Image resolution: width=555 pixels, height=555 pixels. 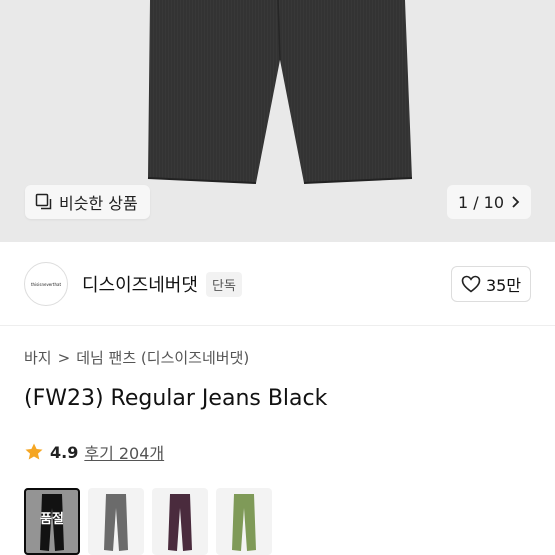 What do you see at coordinates (471, 284) in the screenshot?
I see `heart-icon` at bounding box center [471, 284].